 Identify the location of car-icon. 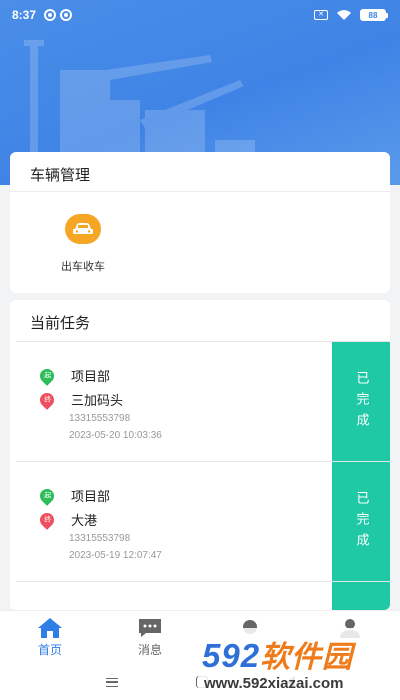
(83, 229).